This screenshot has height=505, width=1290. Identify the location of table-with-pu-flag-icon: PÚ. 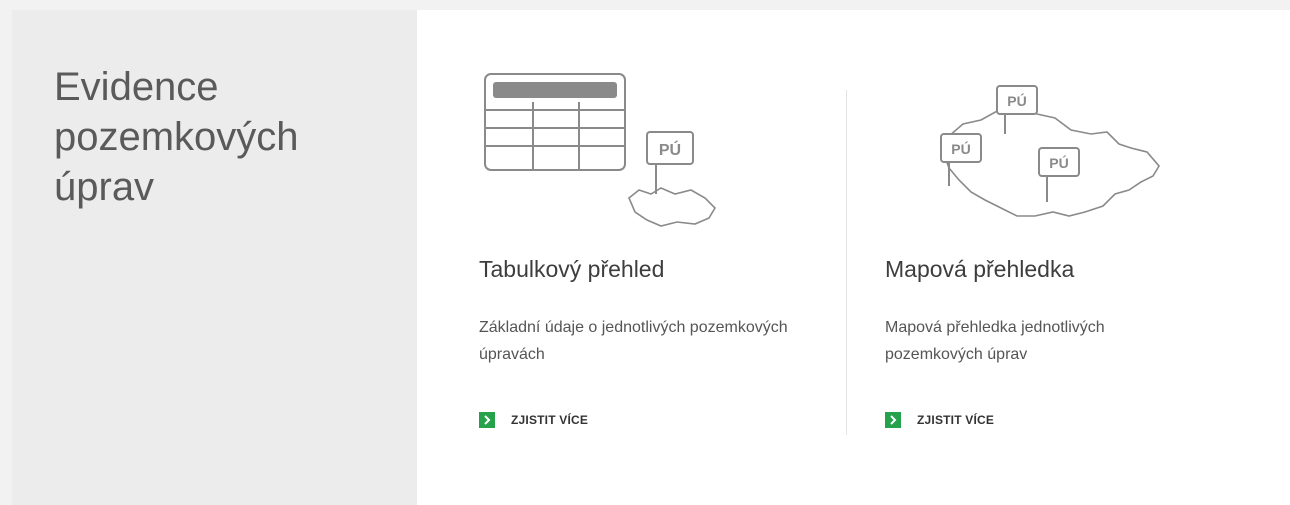
(600, 150).